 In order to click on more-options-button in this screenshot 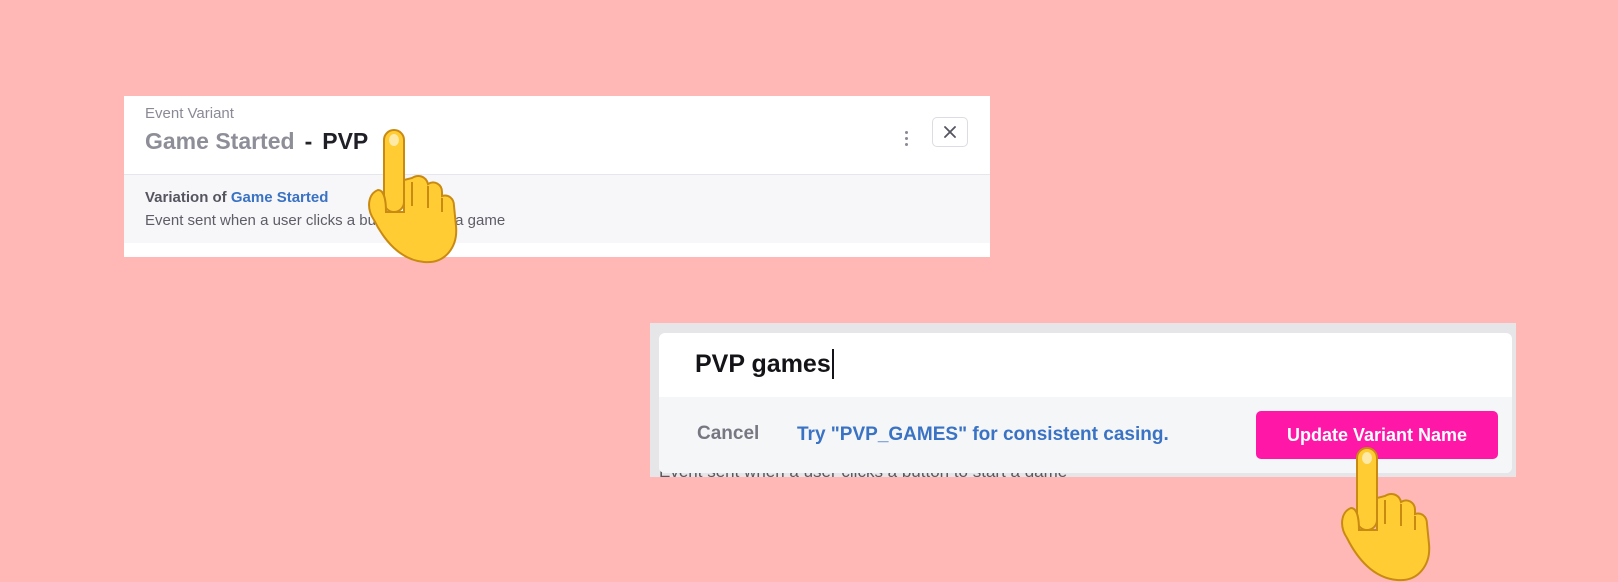, I will do `click(906, 138)`.